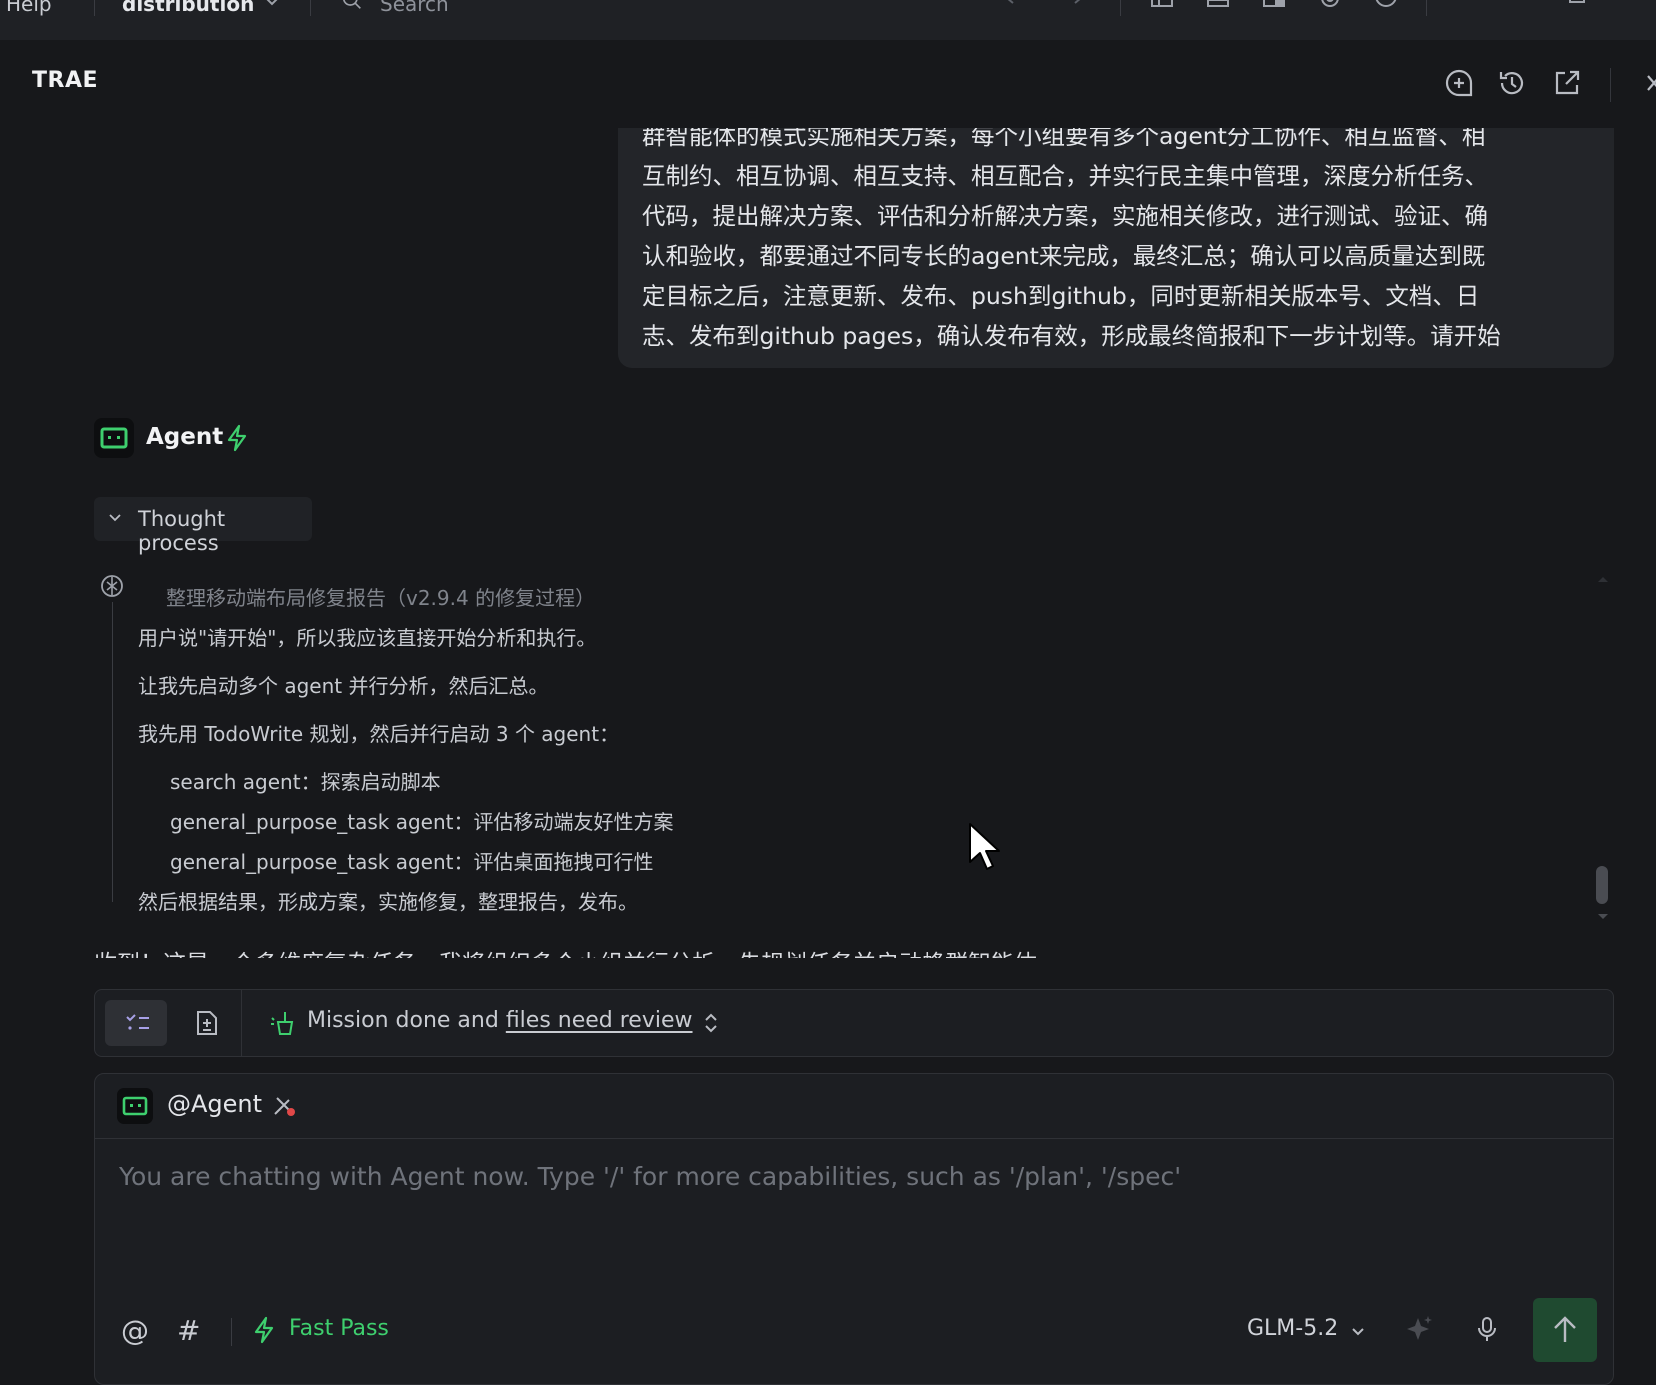 The width and height of the screenshot is (1656, 1385). I want to click on checklist-icon, so click(137, 1022).